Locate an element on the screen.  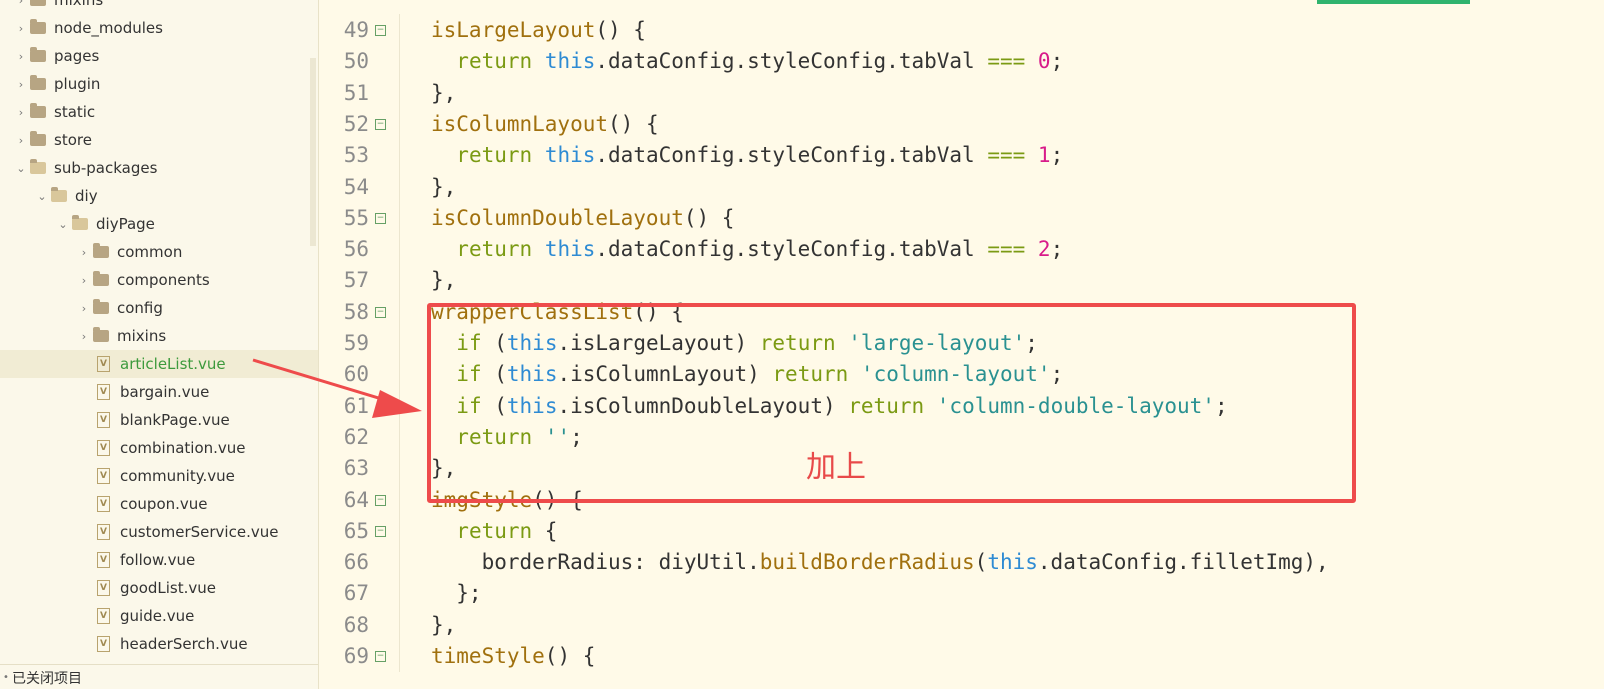
code-line: 67 }; is located at coordinates (961, 593).